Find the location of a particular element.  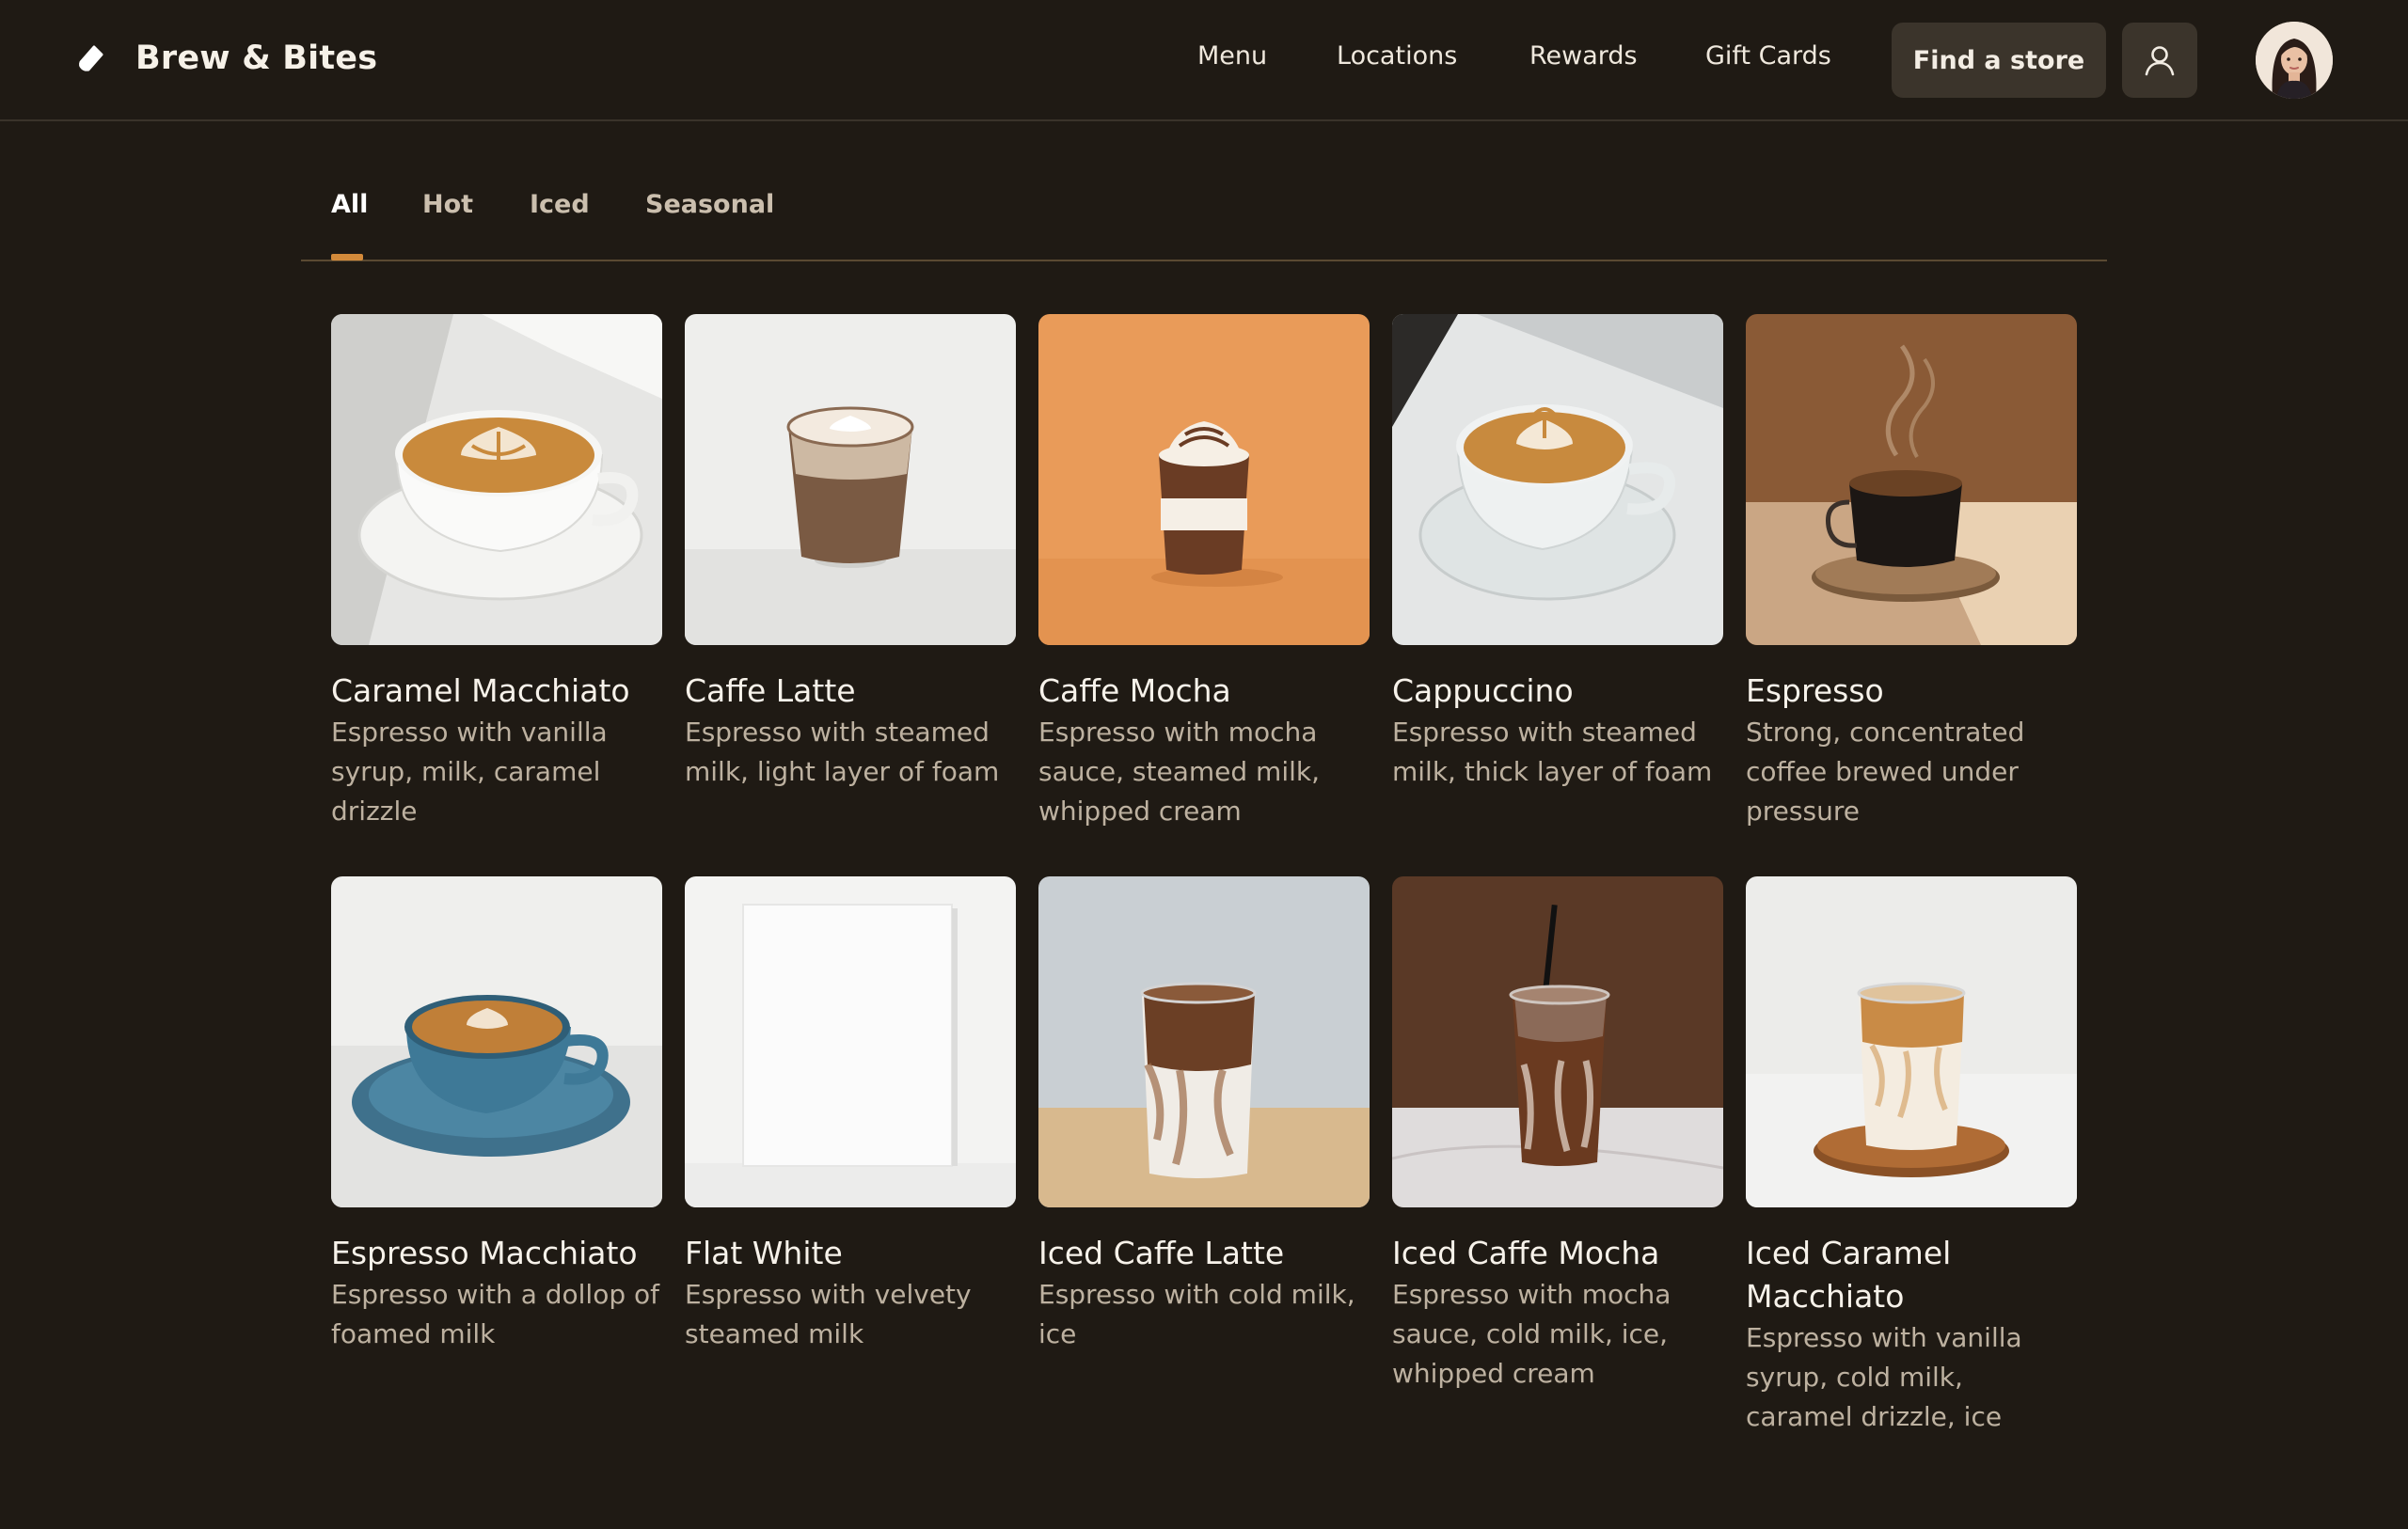

brand-logo-icon is located at coordinates (91, 58).